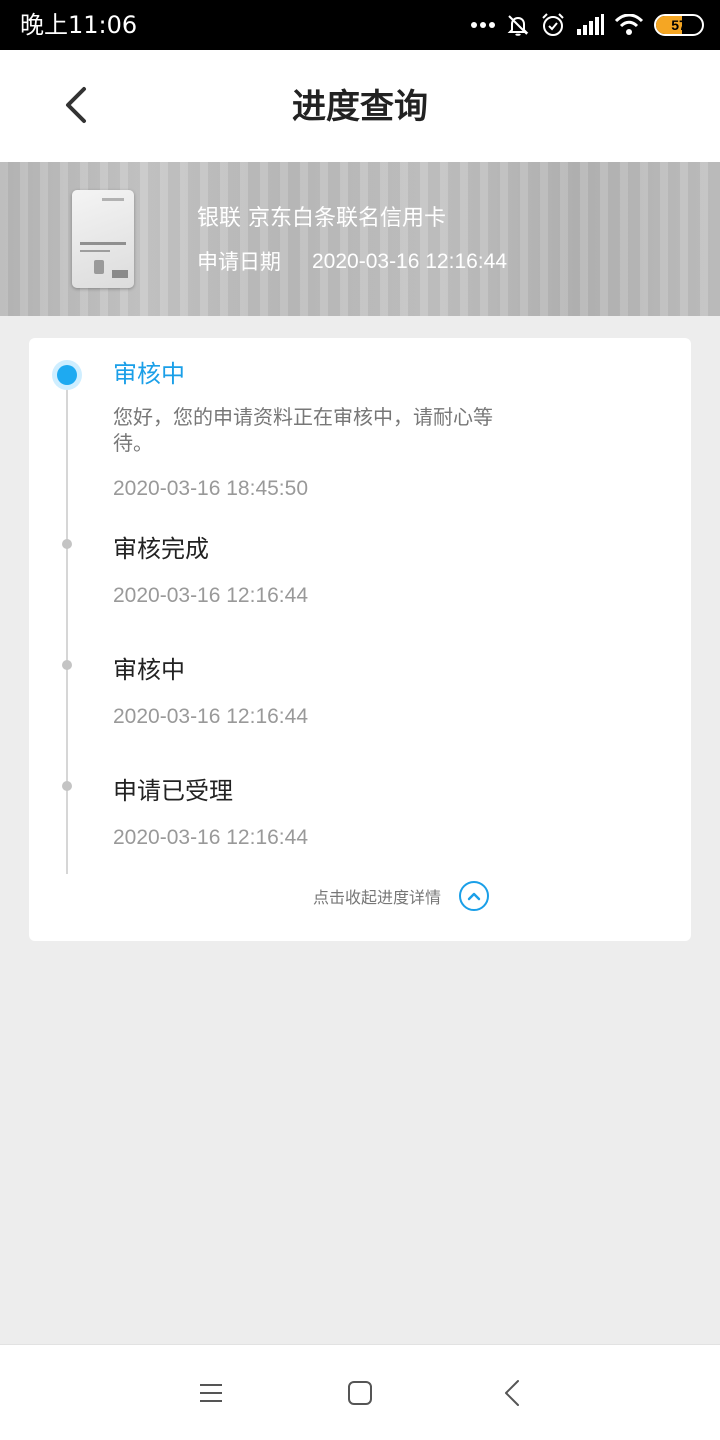 The height and width of the screenshot is (1440, 720). I want to click on timeline-line, so click(67, 624).